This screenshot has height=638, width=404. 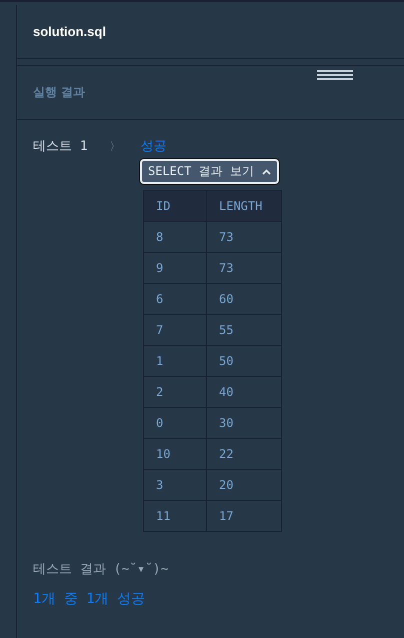 I want to click on table-cell: 20, so click(x=244, y=485).